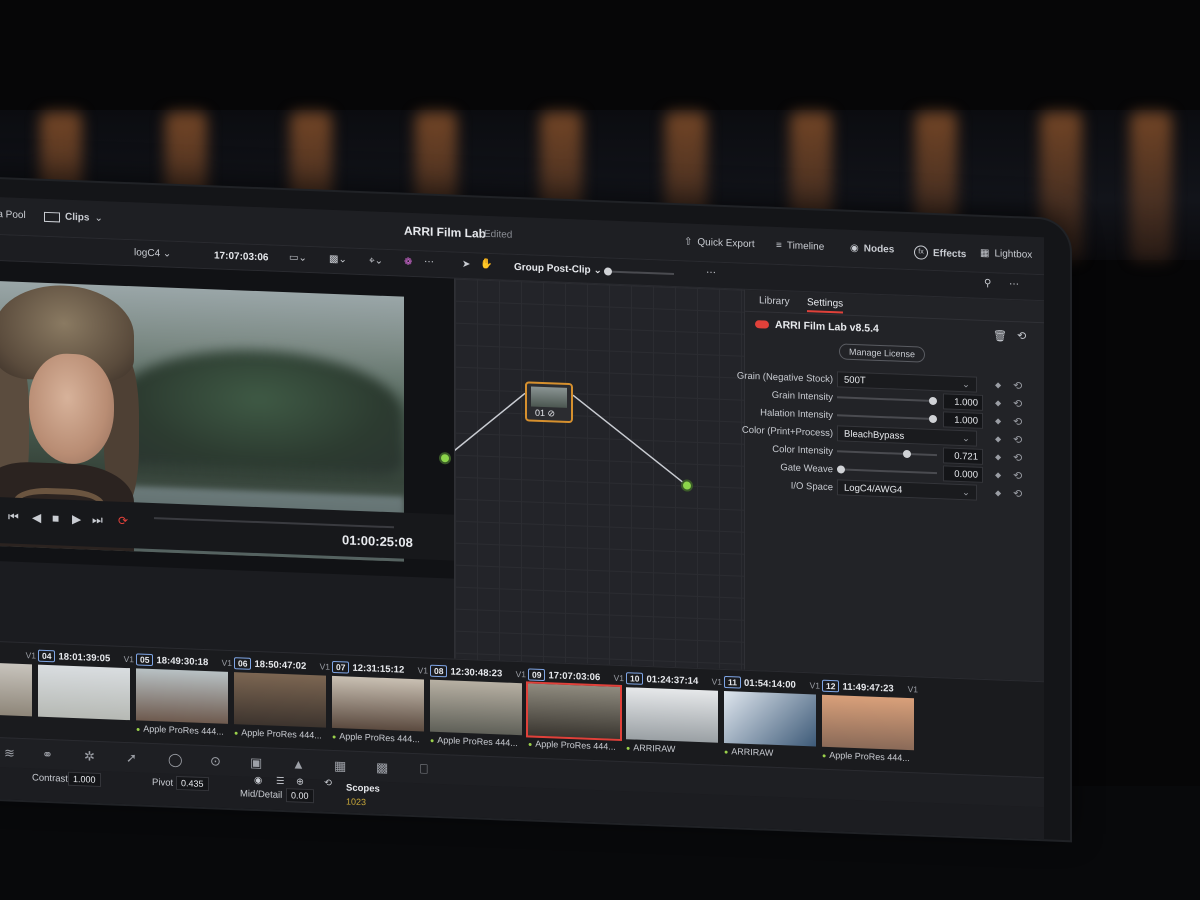 The height and width of the screenshot is (900, 1200). I want to click on key-icon: ▦, so click(340, 766).